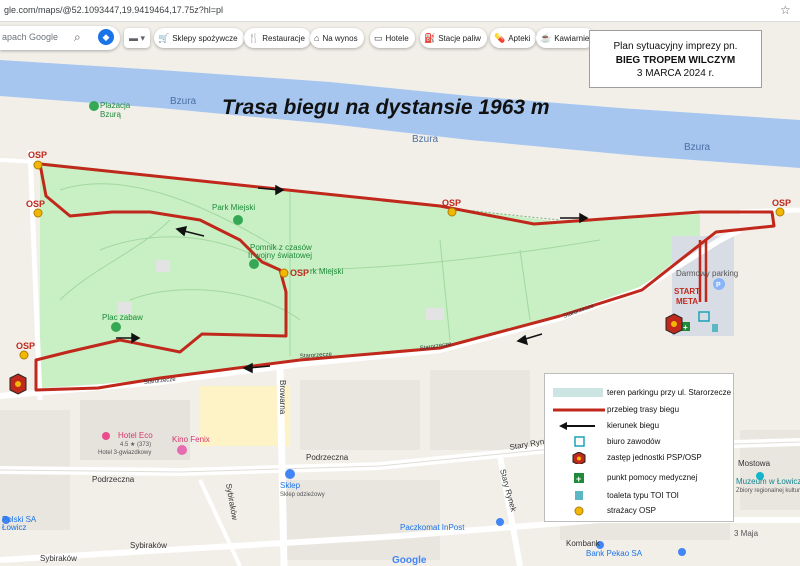 Image resolution: width=800 pixels, height=566 pixels. I want to click on legend-label: teren parkingu przy ul. Starorzecze, so click(669, 392).